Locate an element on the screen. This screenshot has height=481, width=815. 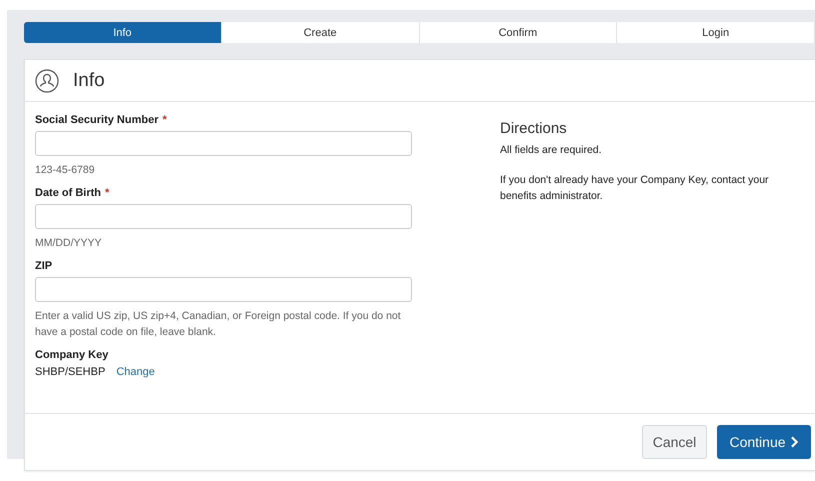
chevron-icon is located at coordinates (794, 442).